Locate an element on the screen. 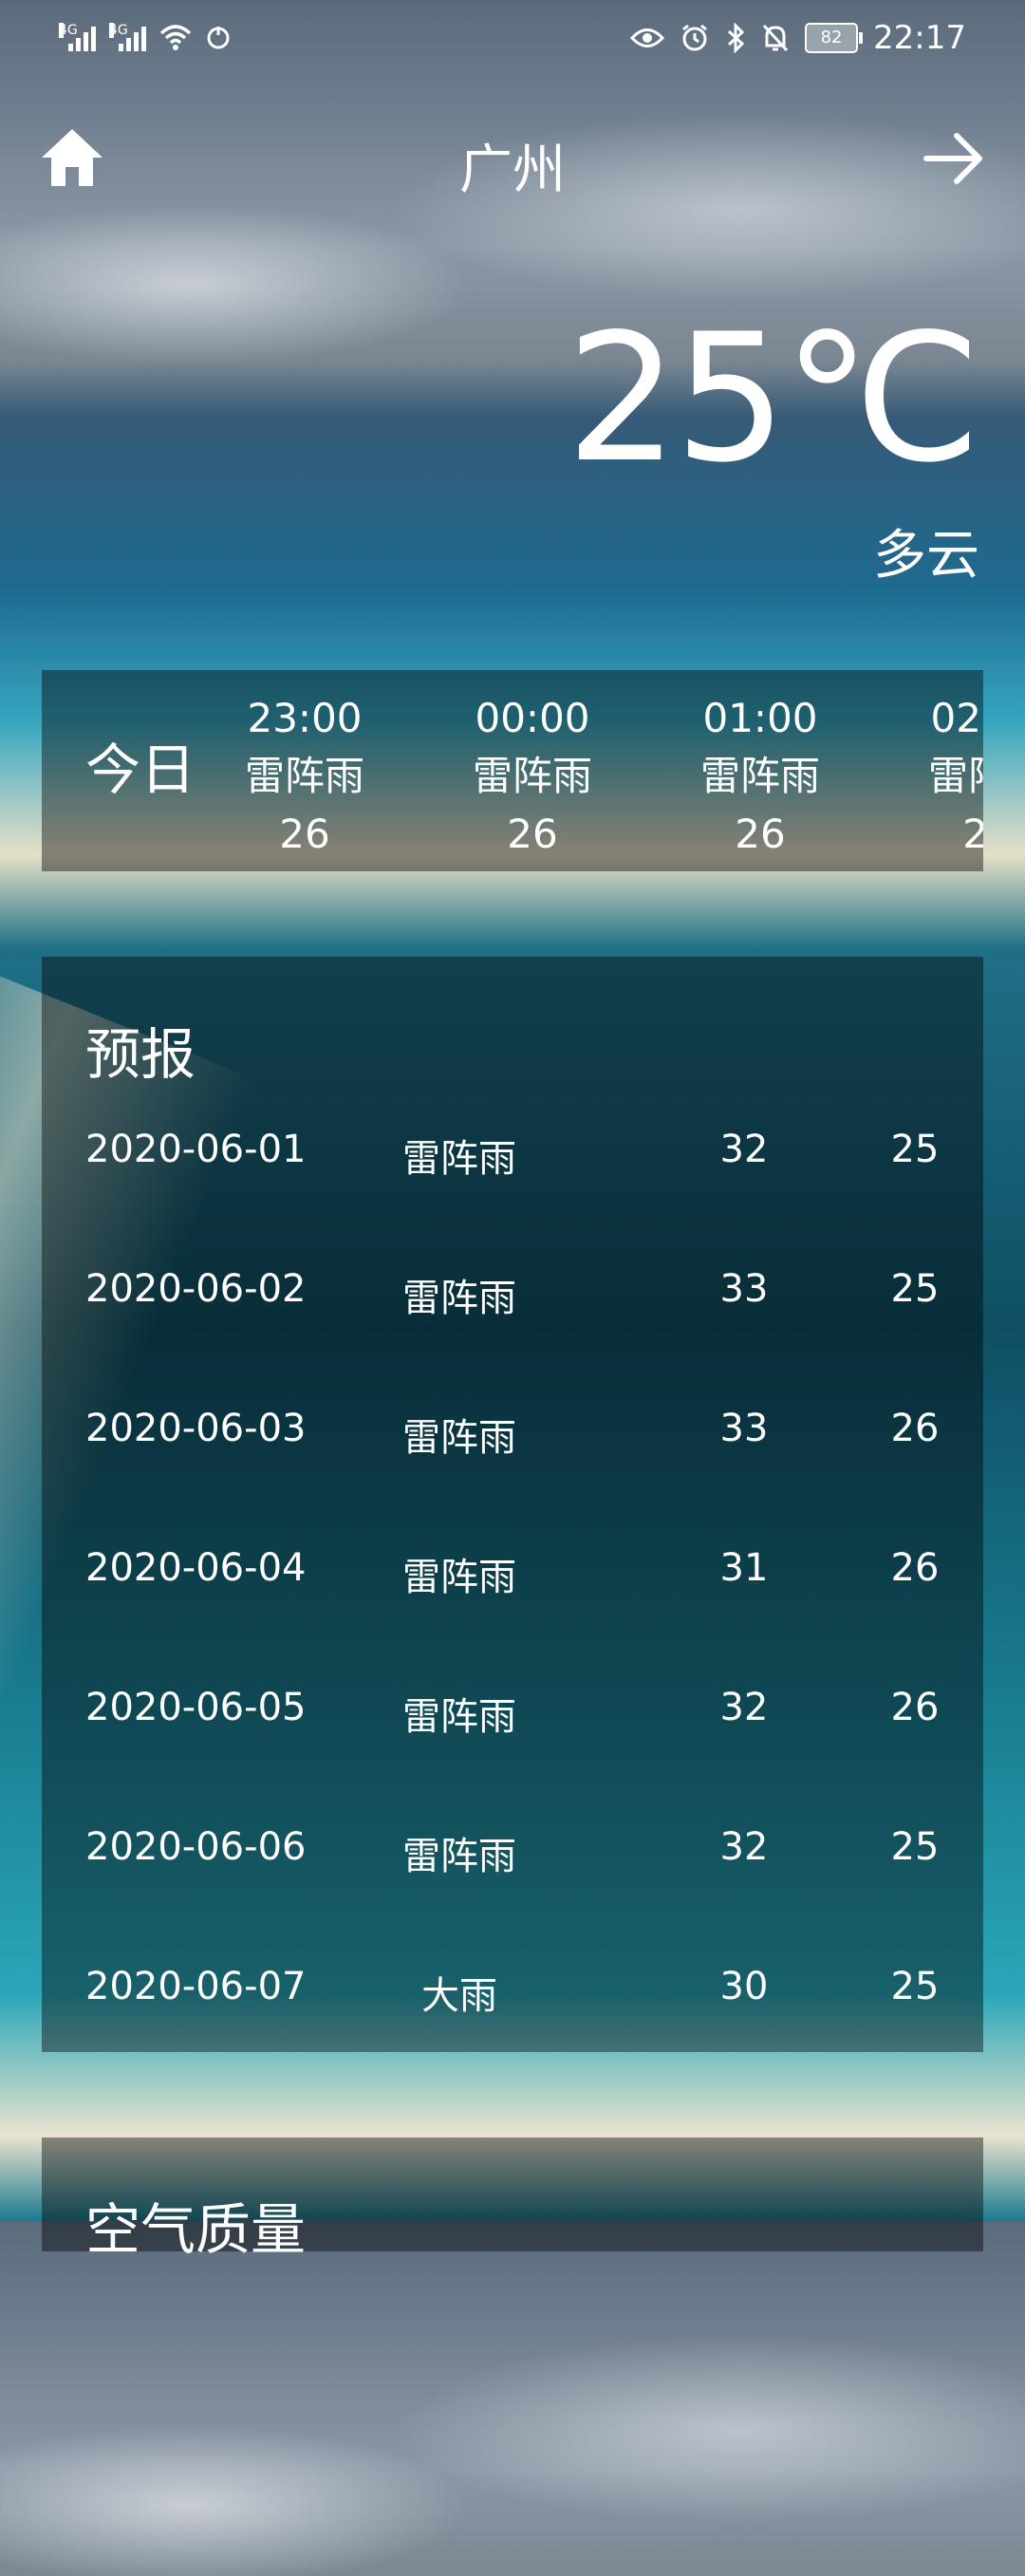 The height and width of the screenshot is (2576, 1025). forecast-row: 2020-06-04 雷阵雨 31 26 is located at coordinates (512, 1567).